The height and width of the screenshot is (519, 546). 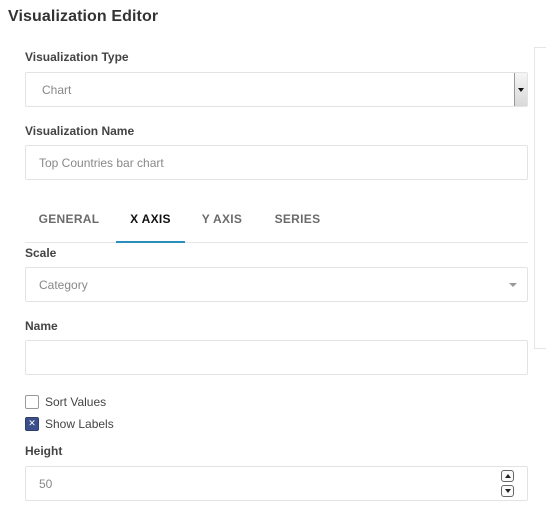 I want to click on axis-name-label: Name, so click(x=41, y=326).